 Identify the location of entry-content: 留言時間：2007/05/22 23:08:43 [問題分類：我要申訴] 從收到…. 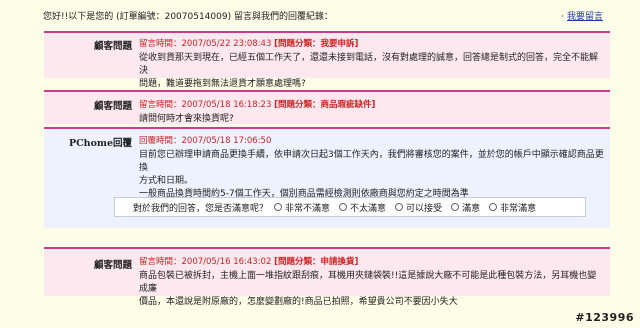
(371, 64).